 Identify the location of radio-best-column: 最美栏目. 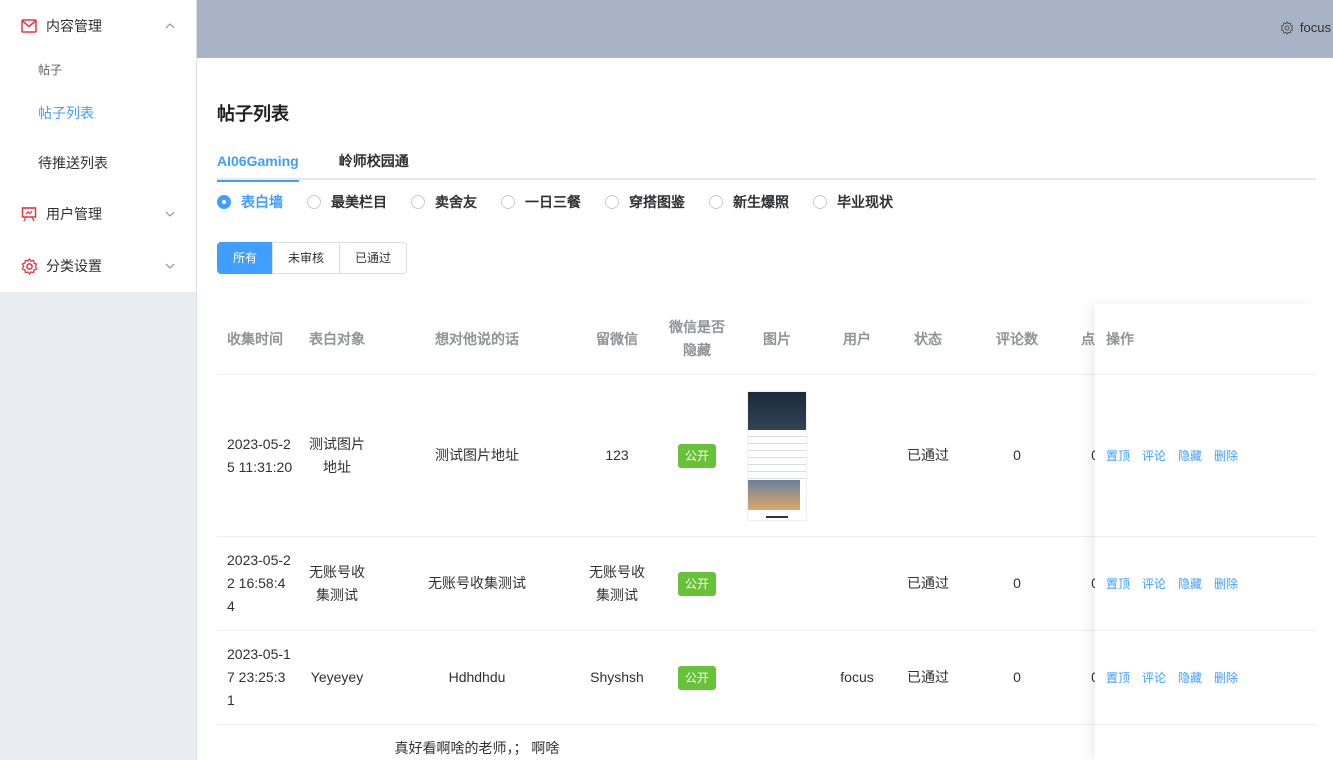
(347, 202).